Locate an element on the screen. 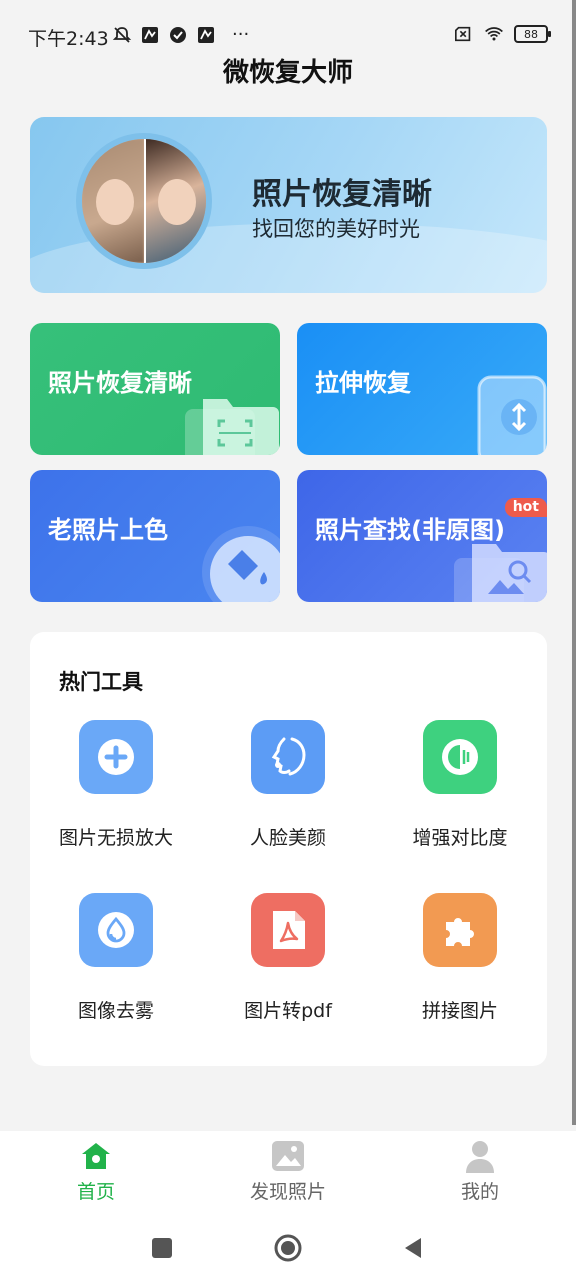 The height and width of the screenshot is (1280, 576). mute-bell-icon is located at coordinates (122, 35).